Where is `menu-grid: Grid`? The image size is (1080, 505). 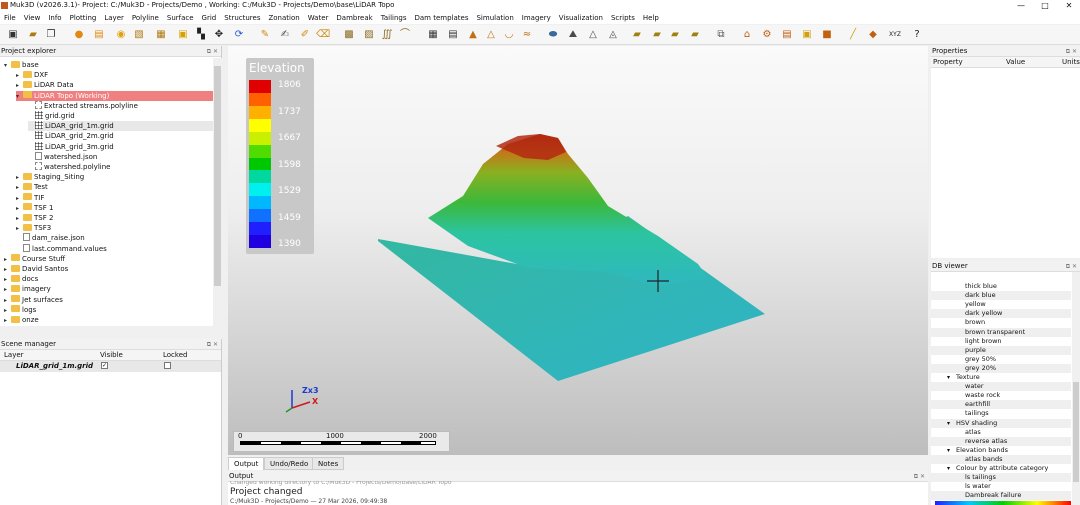
menu-grid: Grid is located at coordinates (209, 18).